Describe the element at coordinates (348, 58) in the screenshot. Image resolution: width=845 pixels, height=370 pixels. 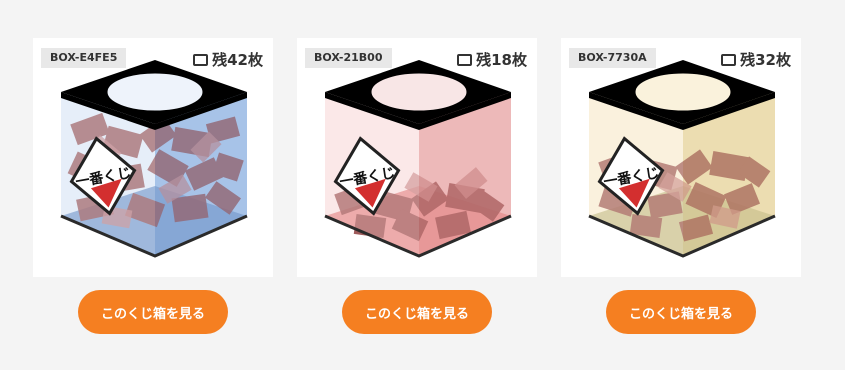
I see `box-id-label: BOX-21B00` at that location.